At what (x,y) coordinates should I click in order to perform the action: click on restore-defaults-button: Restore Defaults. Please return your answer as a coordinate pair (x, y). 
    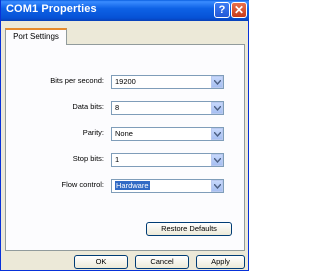
    Looking at the image, I should click on (189, 229).